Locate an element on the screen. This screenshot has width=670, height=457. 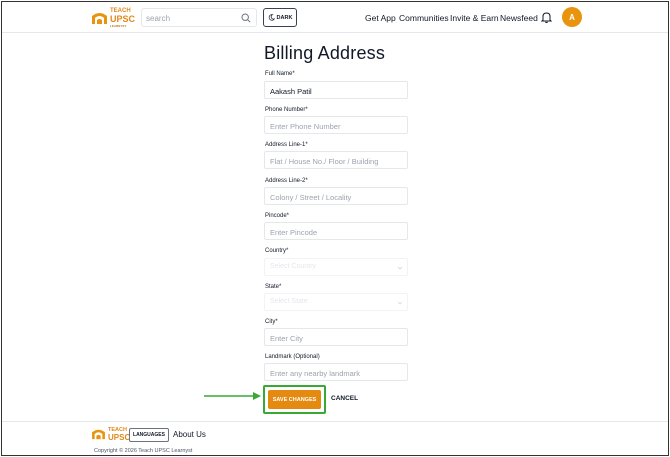
page-title: Billing Address is located at coordinates (325, 53).